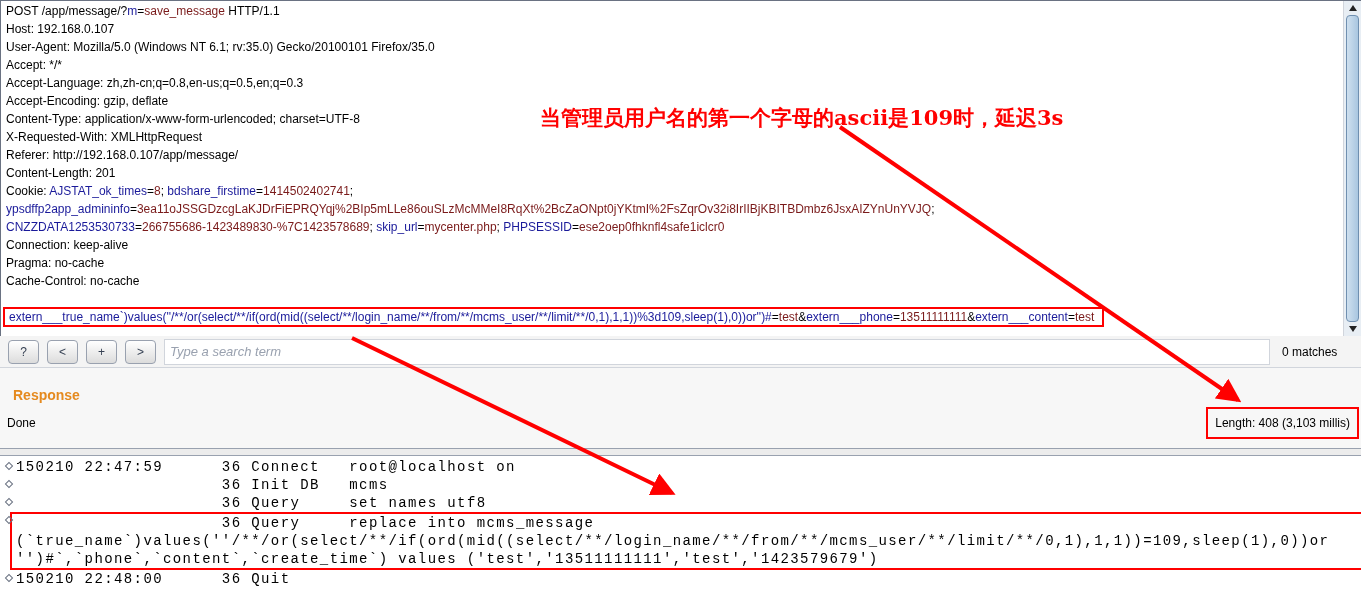 The width and height of the screenshot is (1361, 604). What do you see at coordinates (140, 351) in the screenshot?
I see `search-nav-button: >` at bounding box center [140, 351].